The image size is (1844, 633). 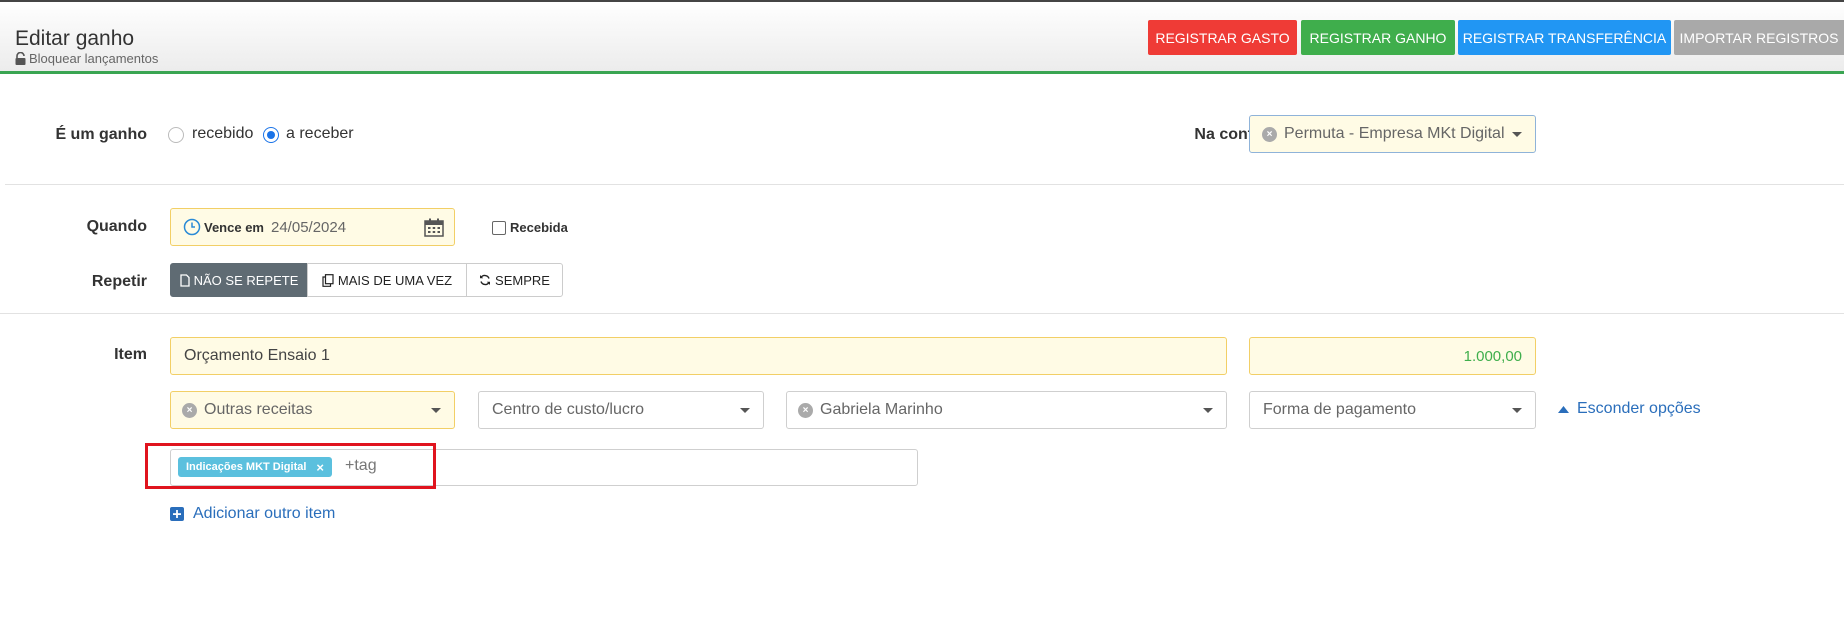 What do you see at coordinates (320, 133) in the screenshot?
I see `radio-a-receber-label: a receber` at bounding box center [320, 133].